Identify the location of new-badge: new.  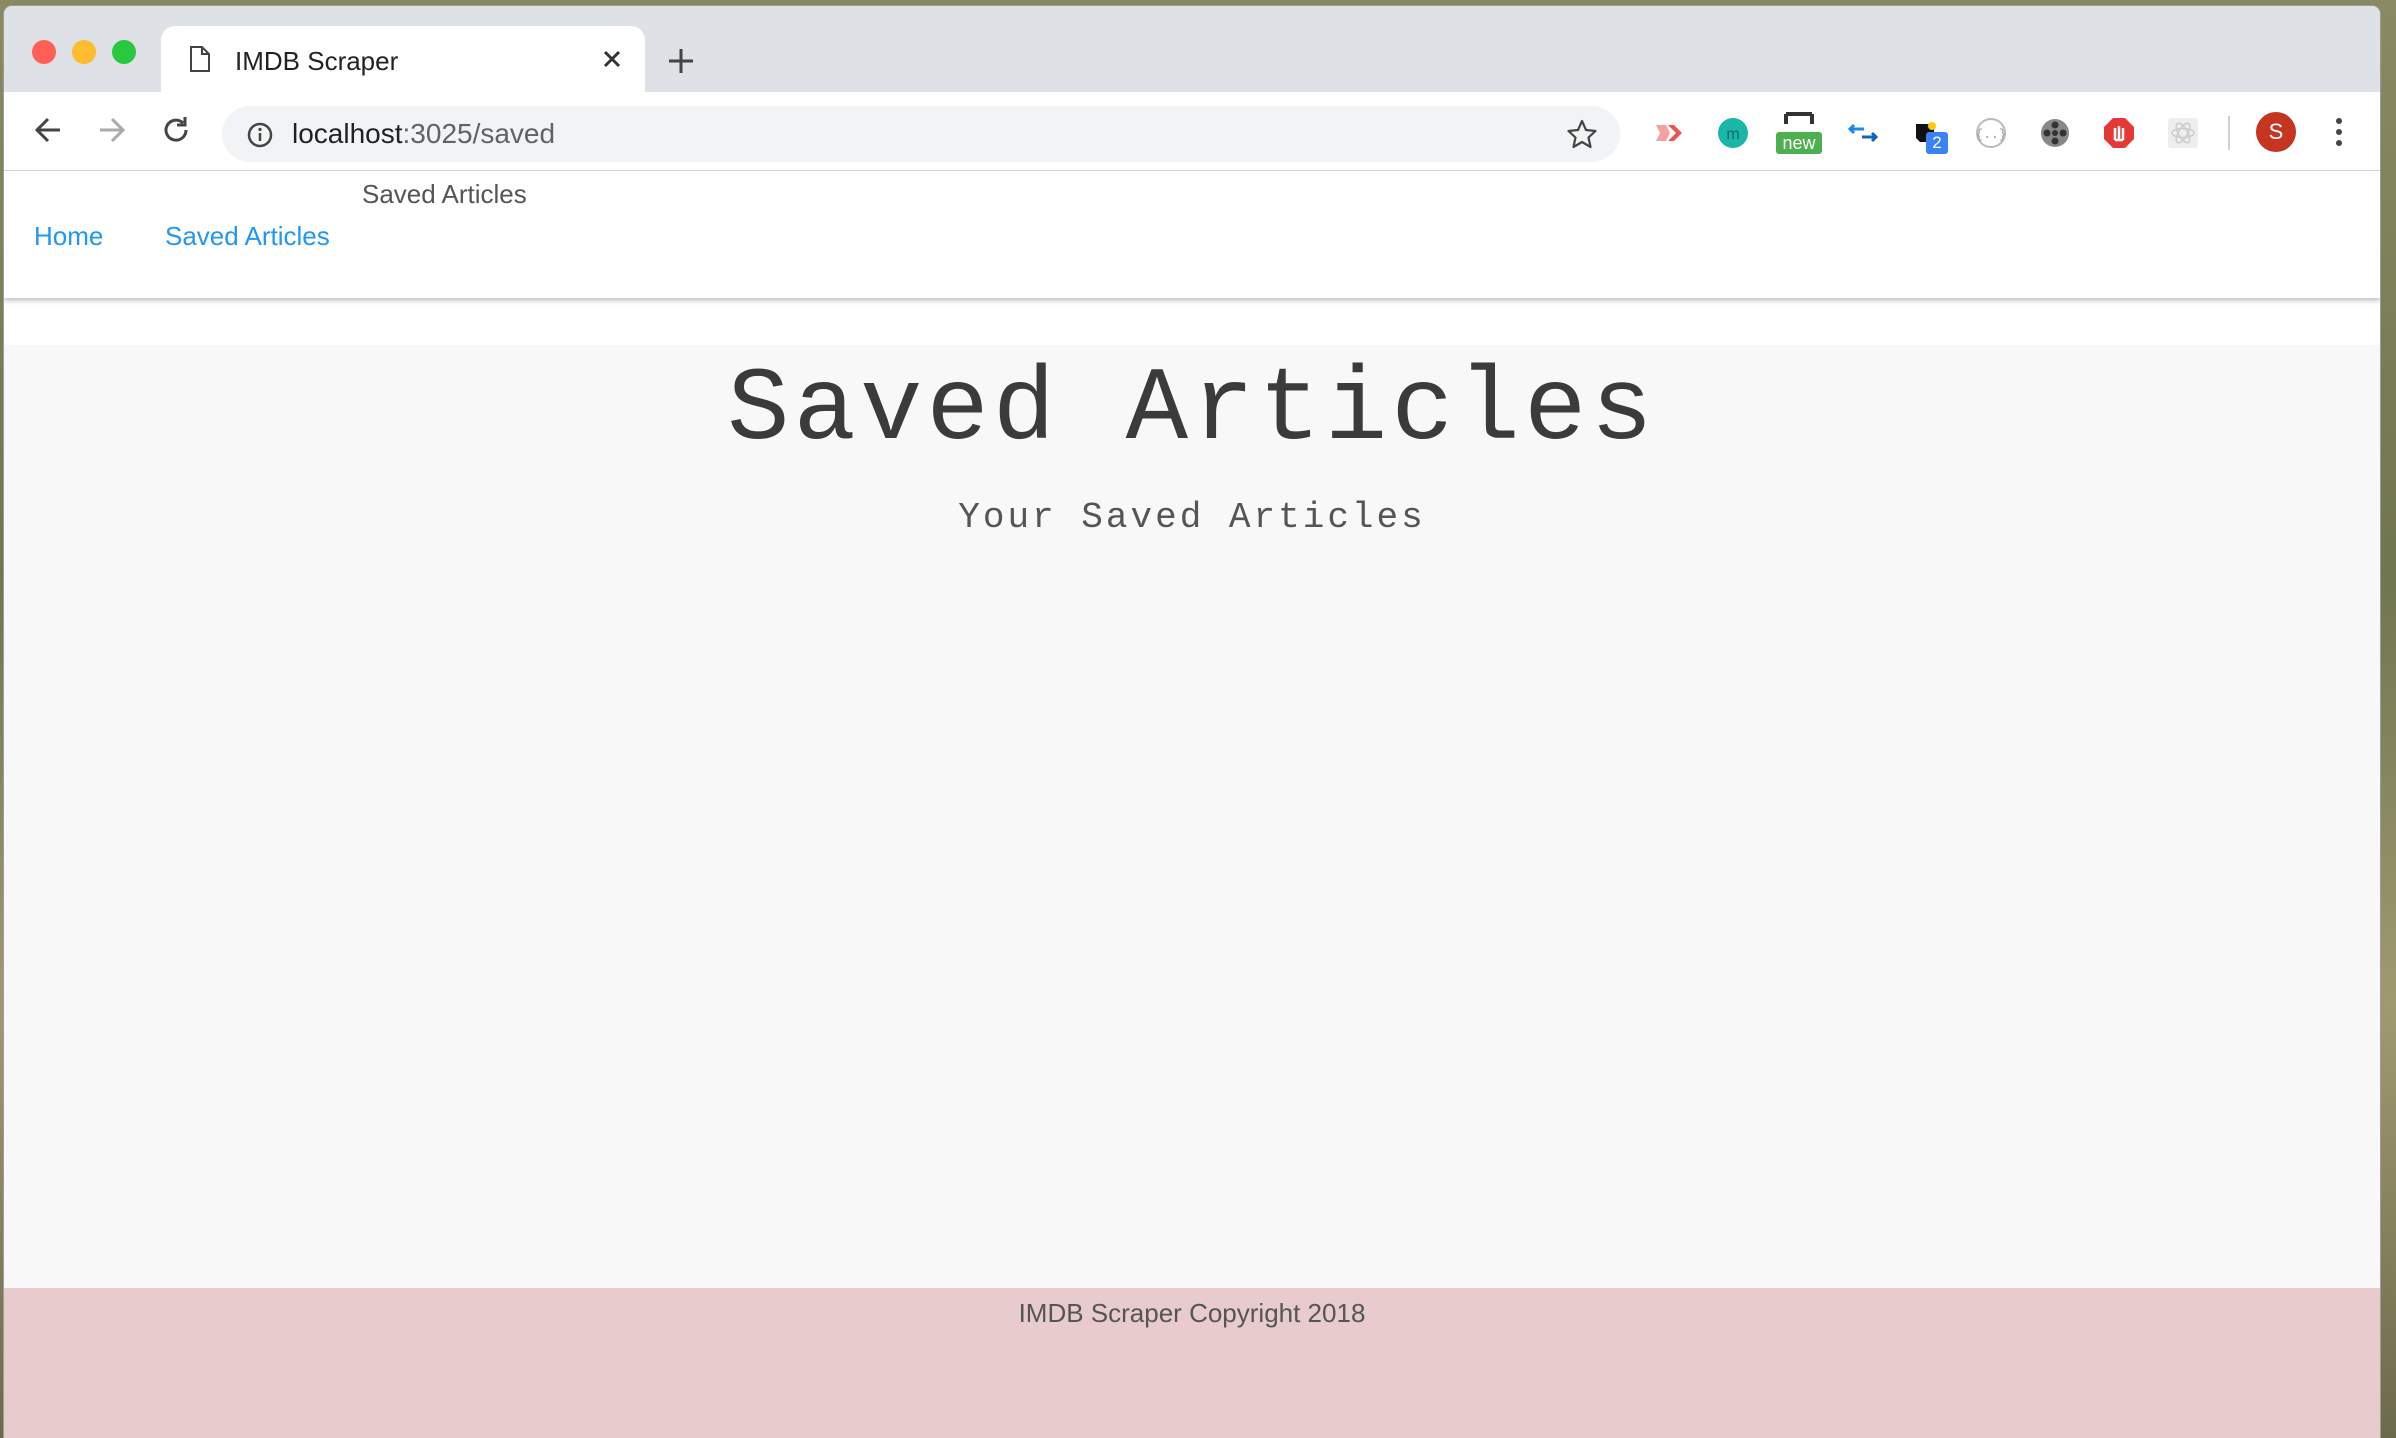
(1799, 143).